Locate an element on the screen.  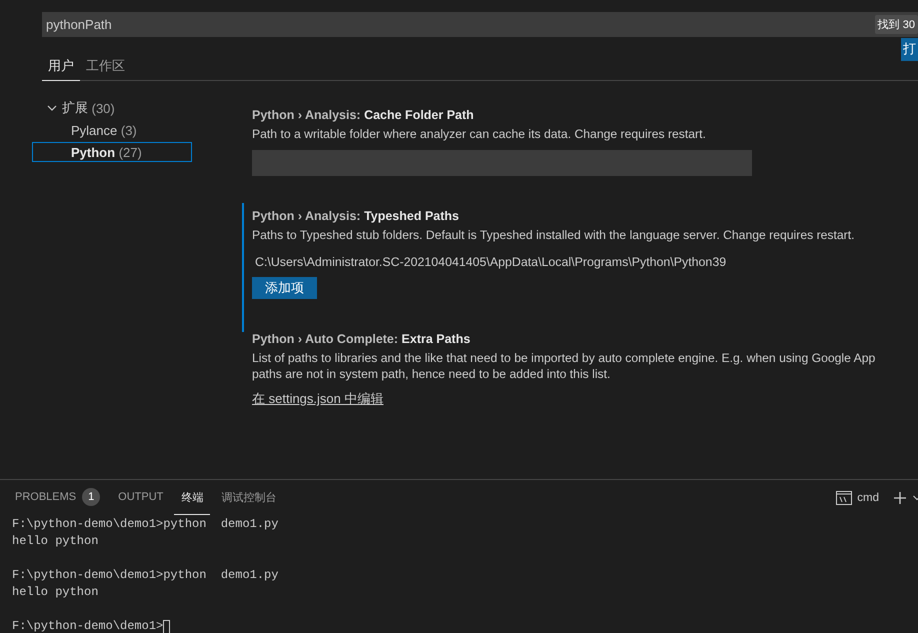
search-field: pythonPath 找到 30 is located at coordinates (480, 24).